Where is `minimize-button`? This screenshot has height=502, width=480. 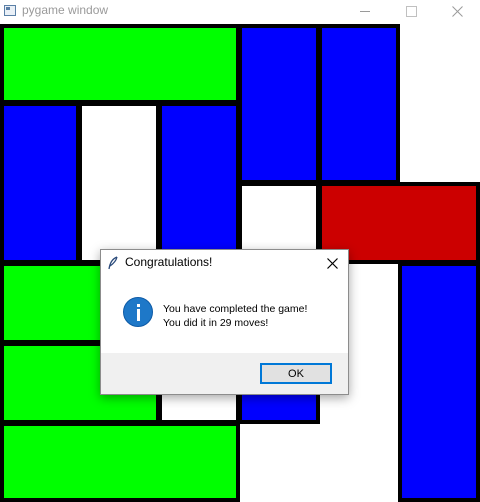 minimize-button is located at coordinates (365, 11).